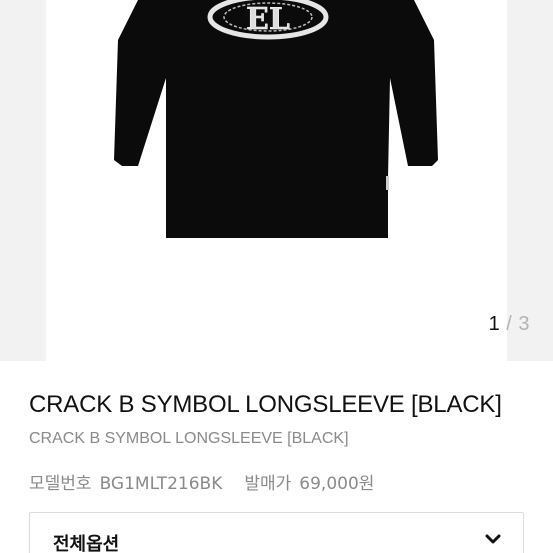 The height and width of the screenshot is (553, 553). I want to click on gallery-pager: 1 / 3, so click(509, 324).